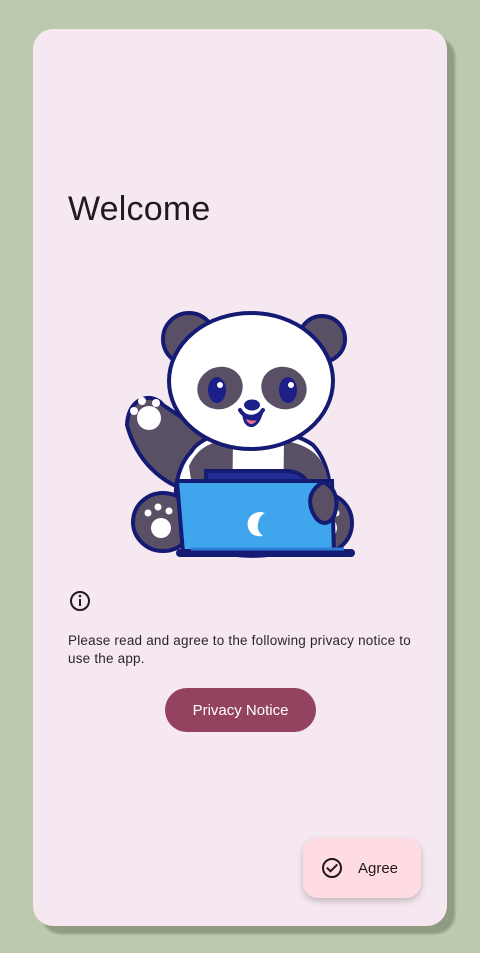 Image resolution: width=480 pixels, height=953 pixels. What do you see at coordinates (378, 868) in the screenshot?
I see `agree-label: Agree` at bounding box center [378, 868].